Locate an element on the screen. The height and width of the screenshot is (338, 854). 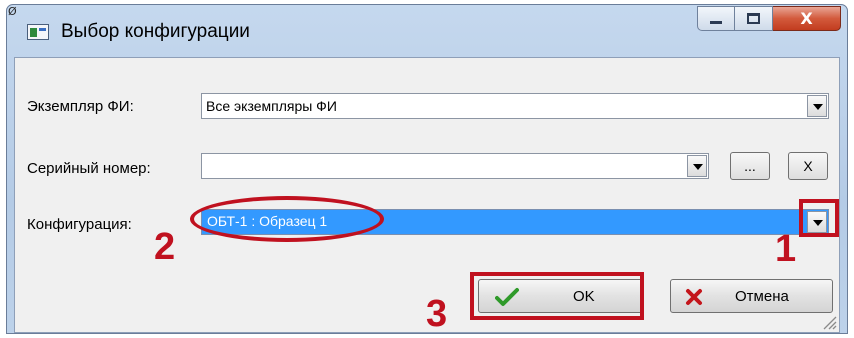
instance-label: Экземпляр ФИ: is located at coordinates (80, 106).